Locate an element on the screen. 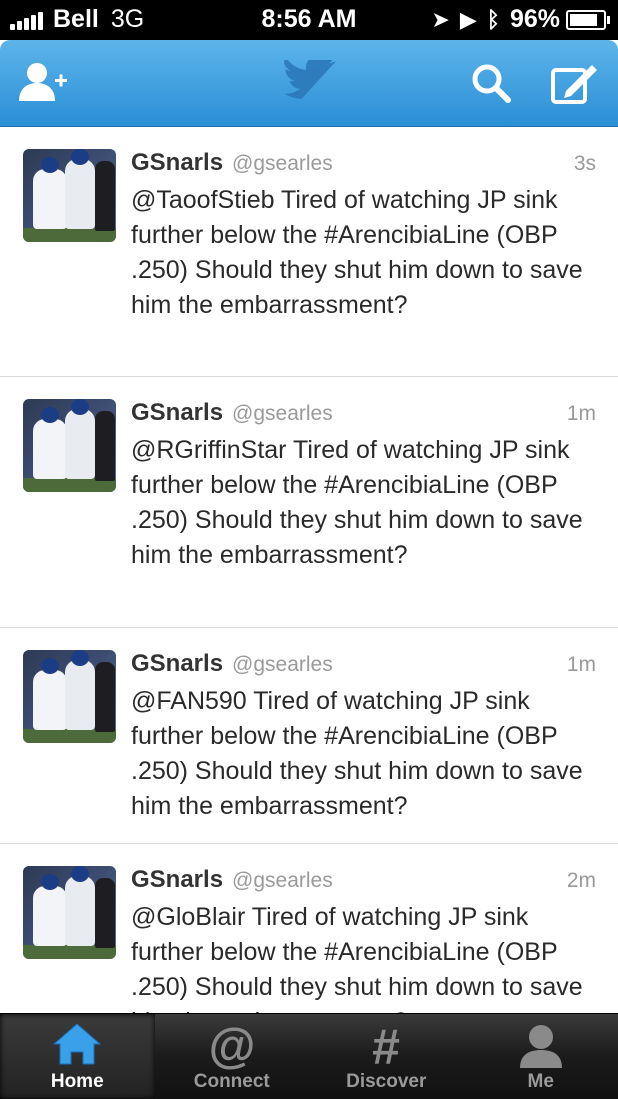 The width and height of the screenshot is (618, 1099). battery-percent: 96% is located at coordinates (535, 19).